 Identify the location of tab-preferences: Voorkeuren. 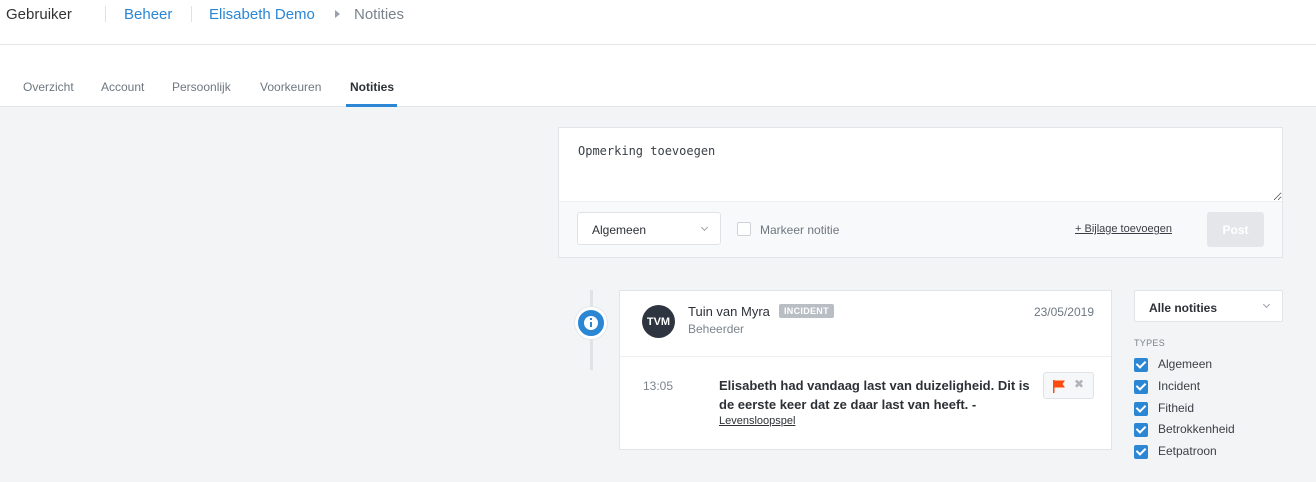
(290, 87).